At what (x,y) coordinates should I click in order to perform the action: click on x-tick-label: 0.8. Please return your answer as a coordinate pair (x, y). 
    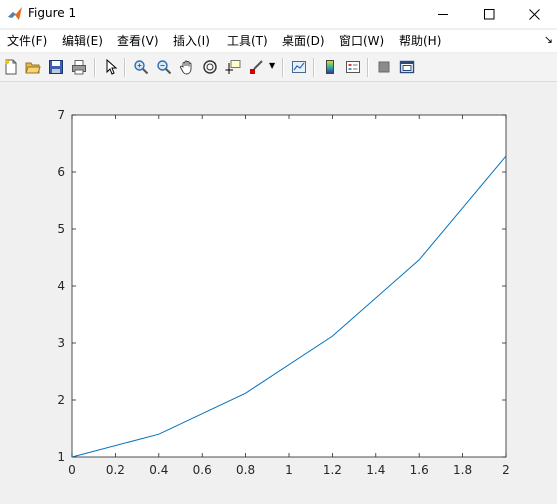
    Looking at the image, I should click on (245, 470).